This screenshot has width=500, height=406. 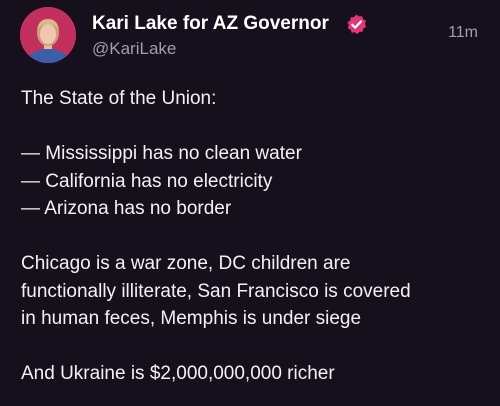 I want to click on verified-badge-icon, so click(x=357, y=24).